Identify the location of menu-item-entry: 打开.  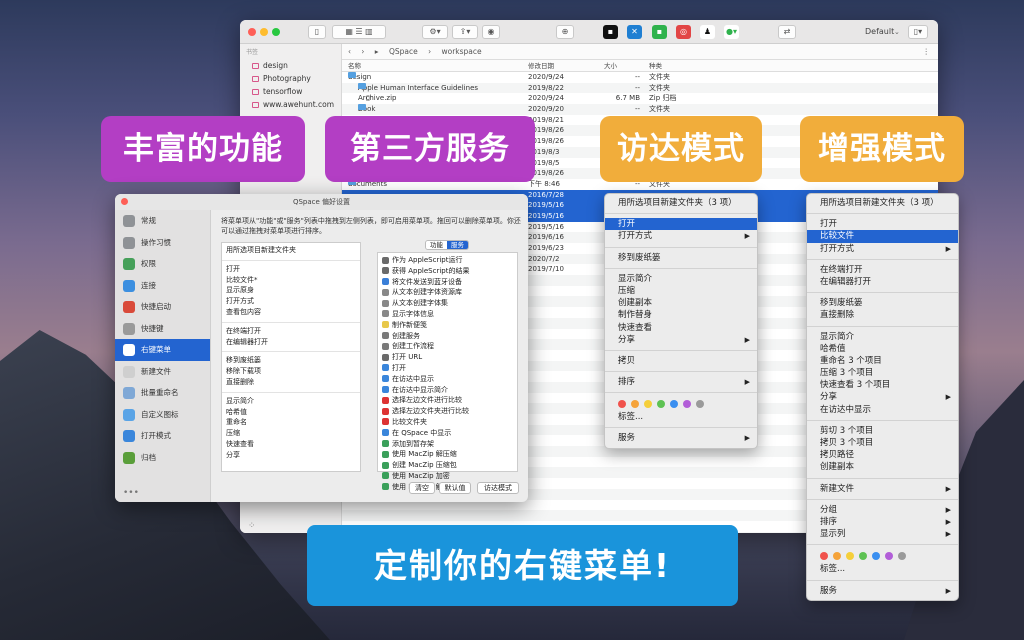
(291, 269).